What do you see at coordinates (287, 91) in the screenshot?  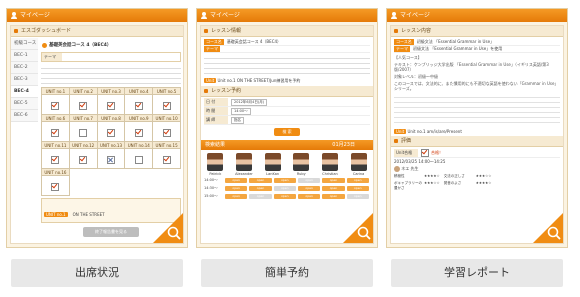 I see `reserve-title: レッスン予約` at bounding box center [287, 91].